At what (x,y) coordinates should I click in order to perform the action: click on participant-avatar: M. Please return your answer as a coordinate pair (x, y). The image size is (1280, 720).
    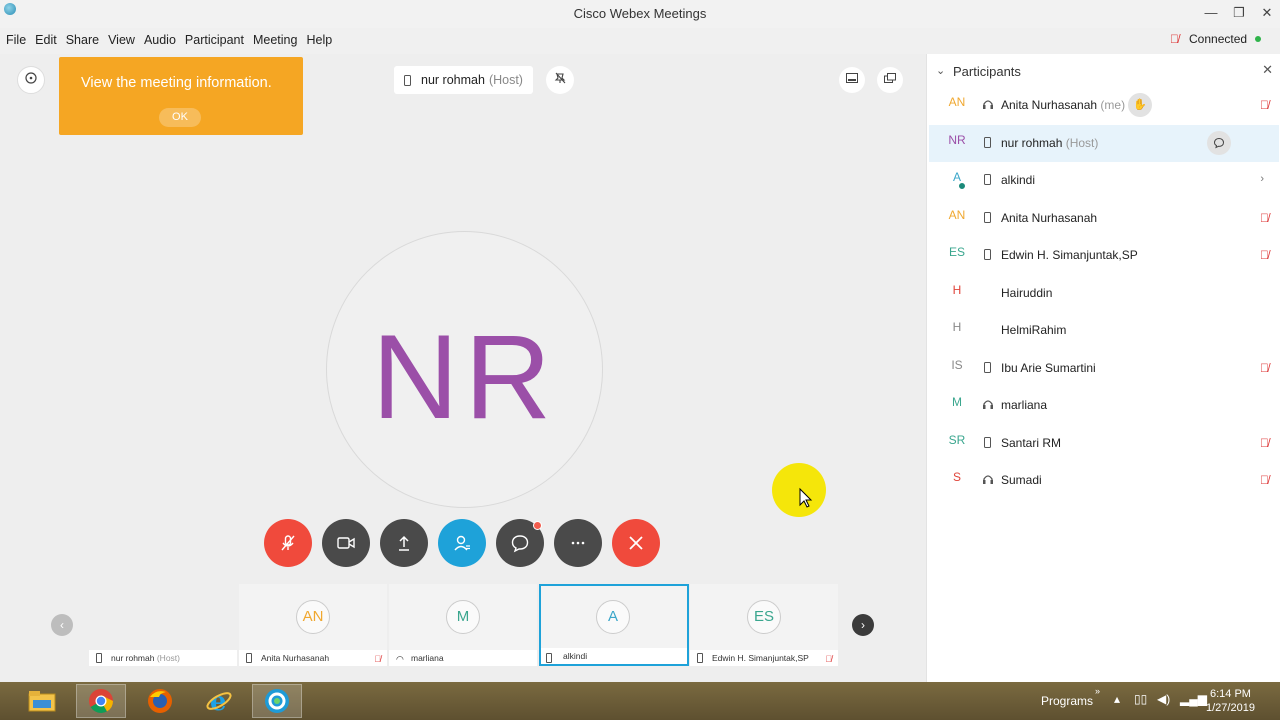
    Looking at the image, I should click on (957, 402).